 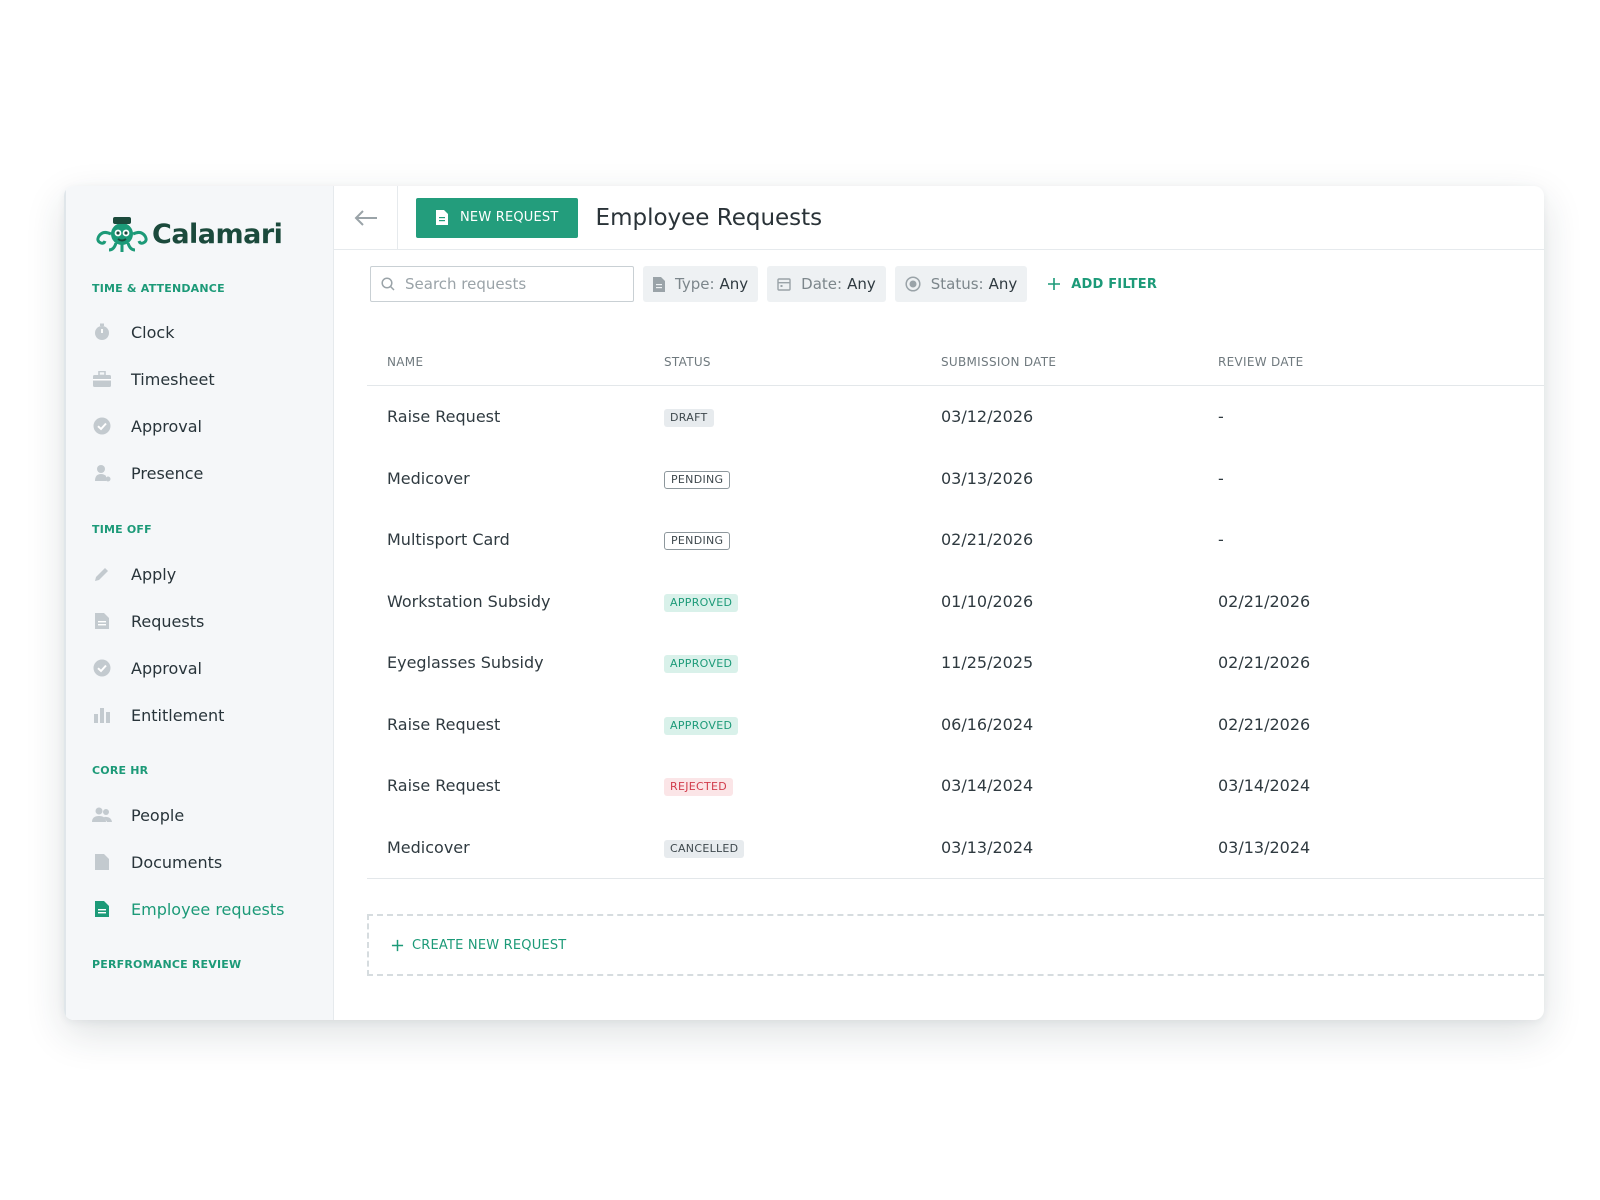 What do you see at coordinates (699, 787) in the screenshot?
I see `status-badge: REJECTED` at bounding box center [699, 787].